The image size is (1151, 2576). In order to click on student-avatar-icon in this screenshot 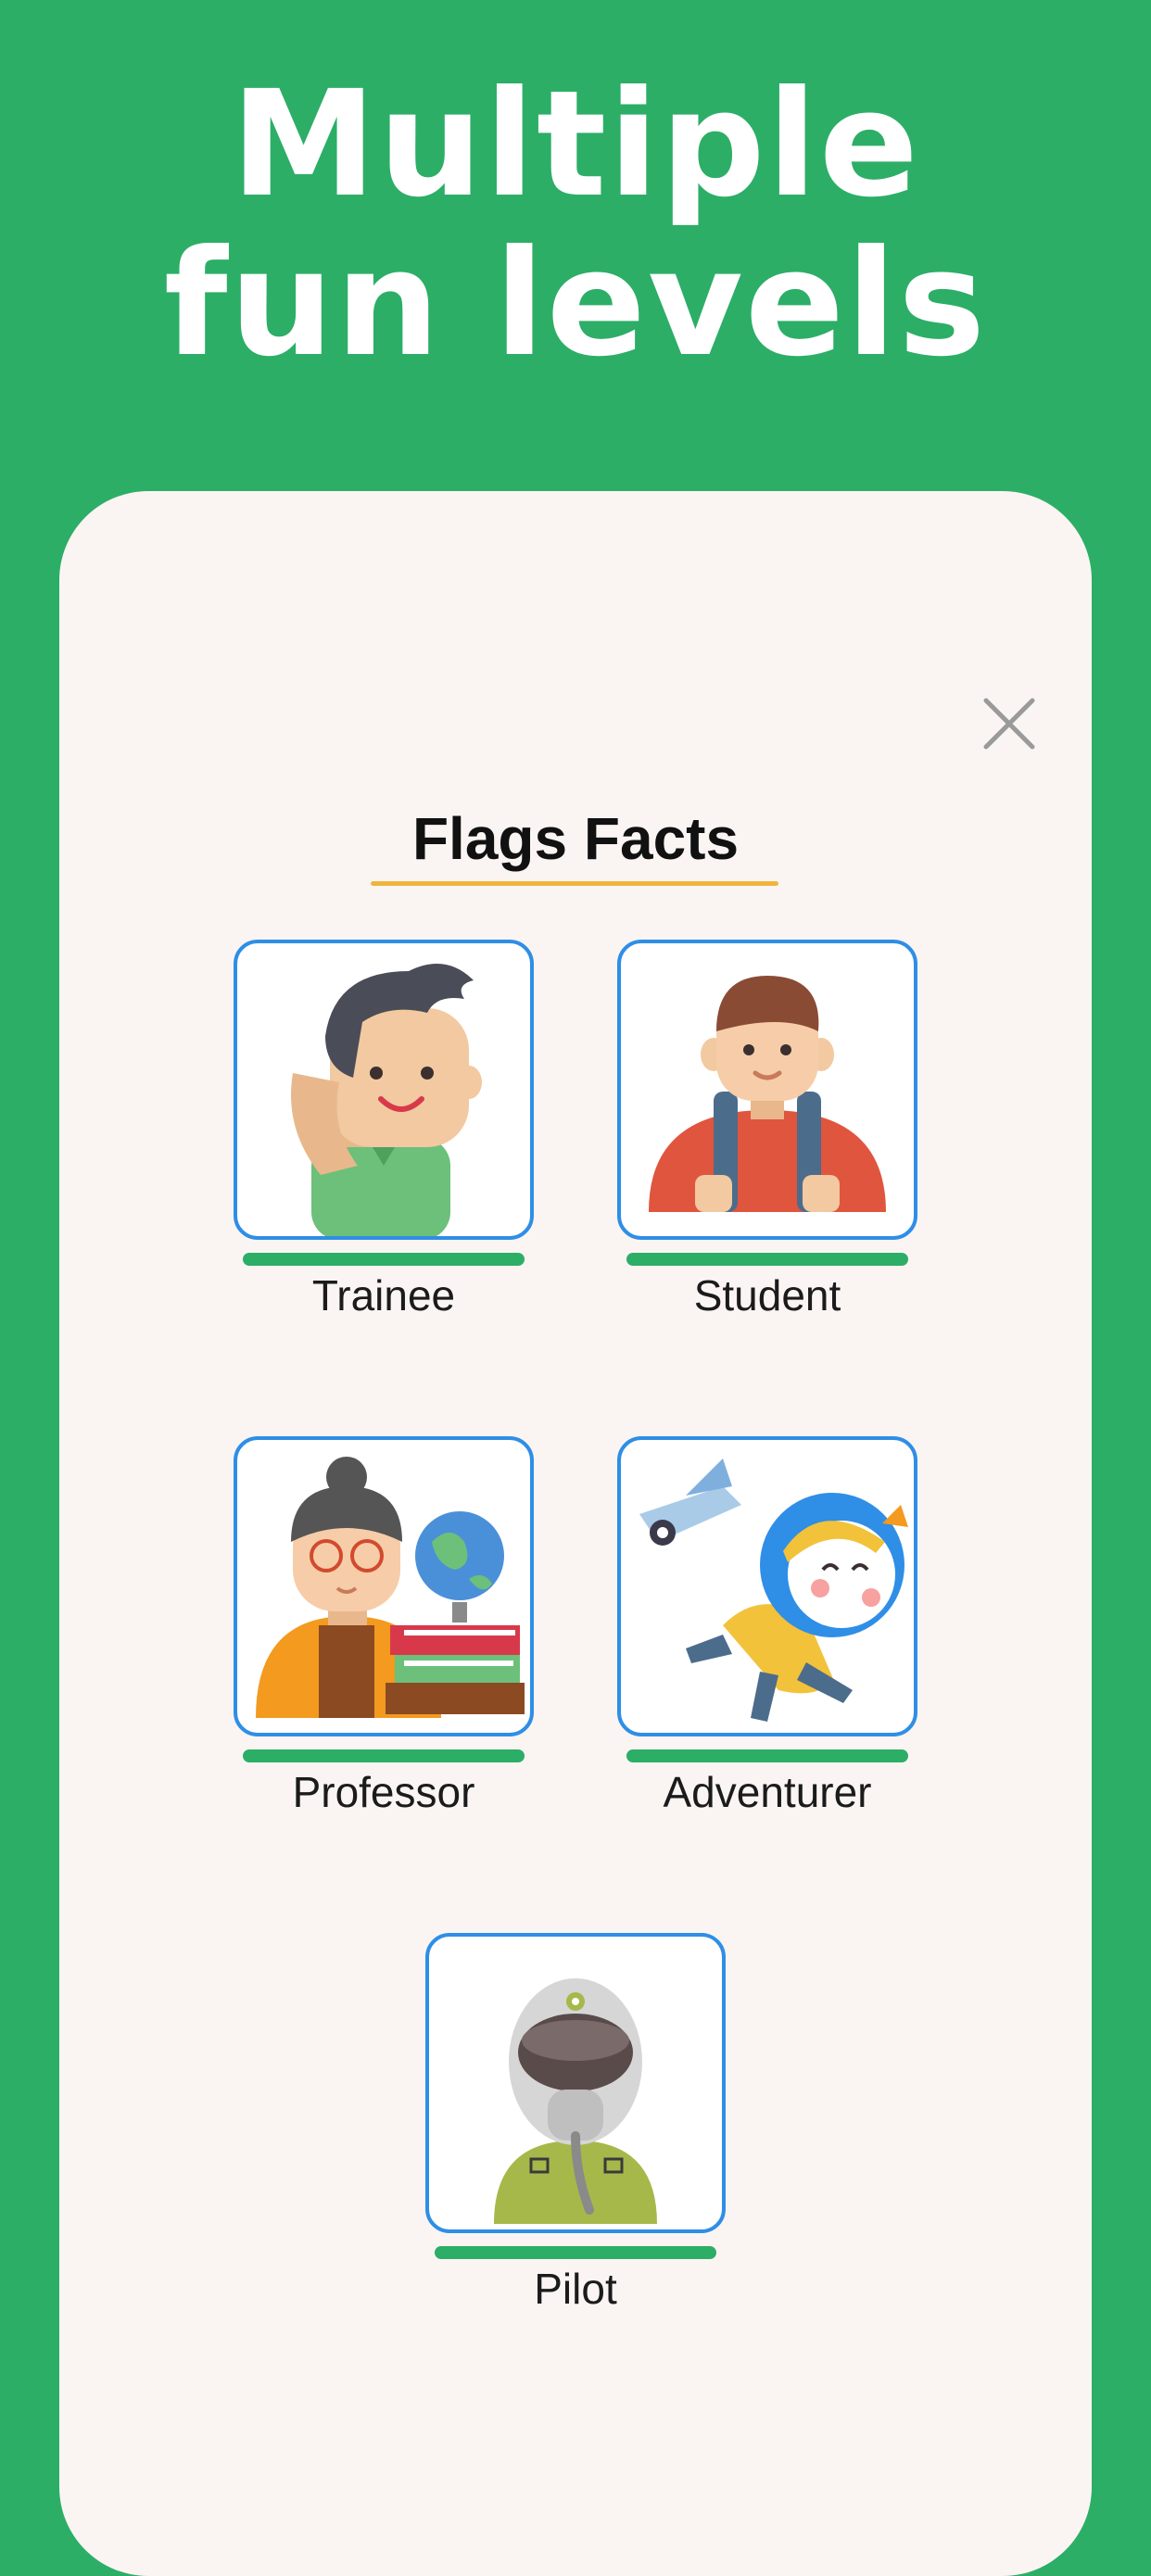, I will do `click(767, 1094)`.